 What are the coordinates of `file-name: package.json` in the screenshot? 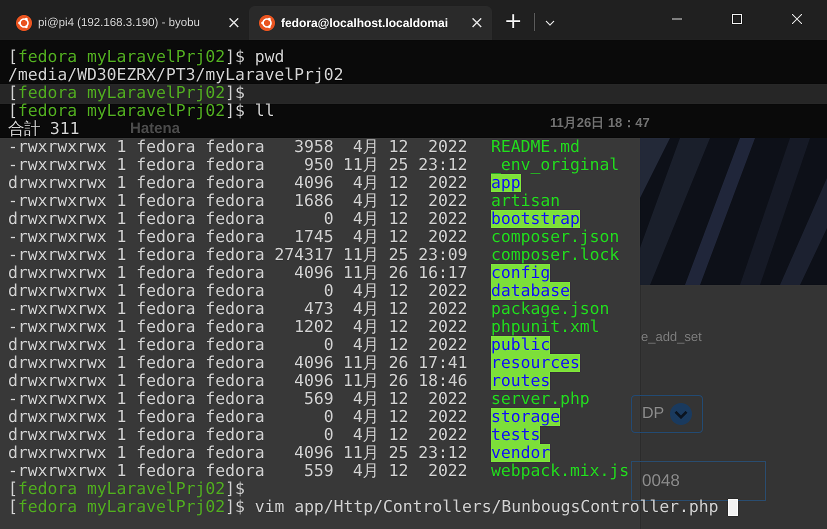 It's located at (550, 309).